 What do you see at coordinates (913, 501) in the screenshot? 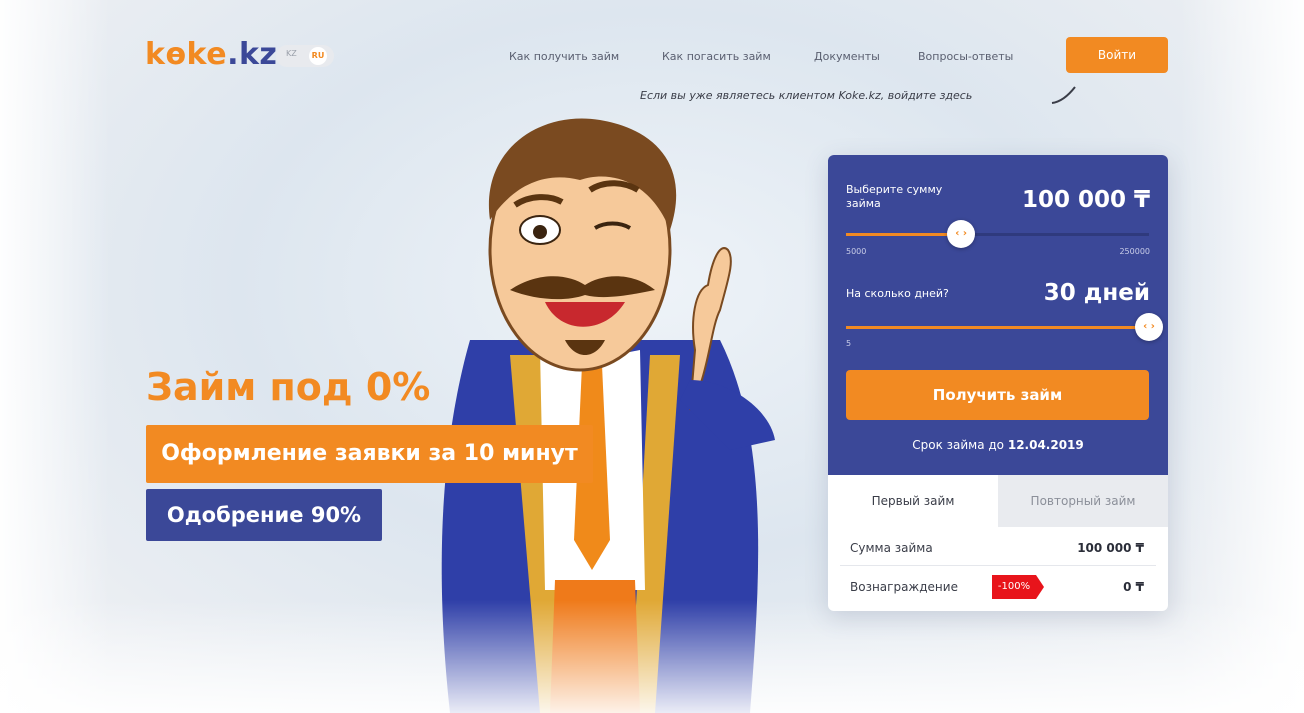
I see `tab-first-loan: Первый займ` at bounding box center [913, 501].